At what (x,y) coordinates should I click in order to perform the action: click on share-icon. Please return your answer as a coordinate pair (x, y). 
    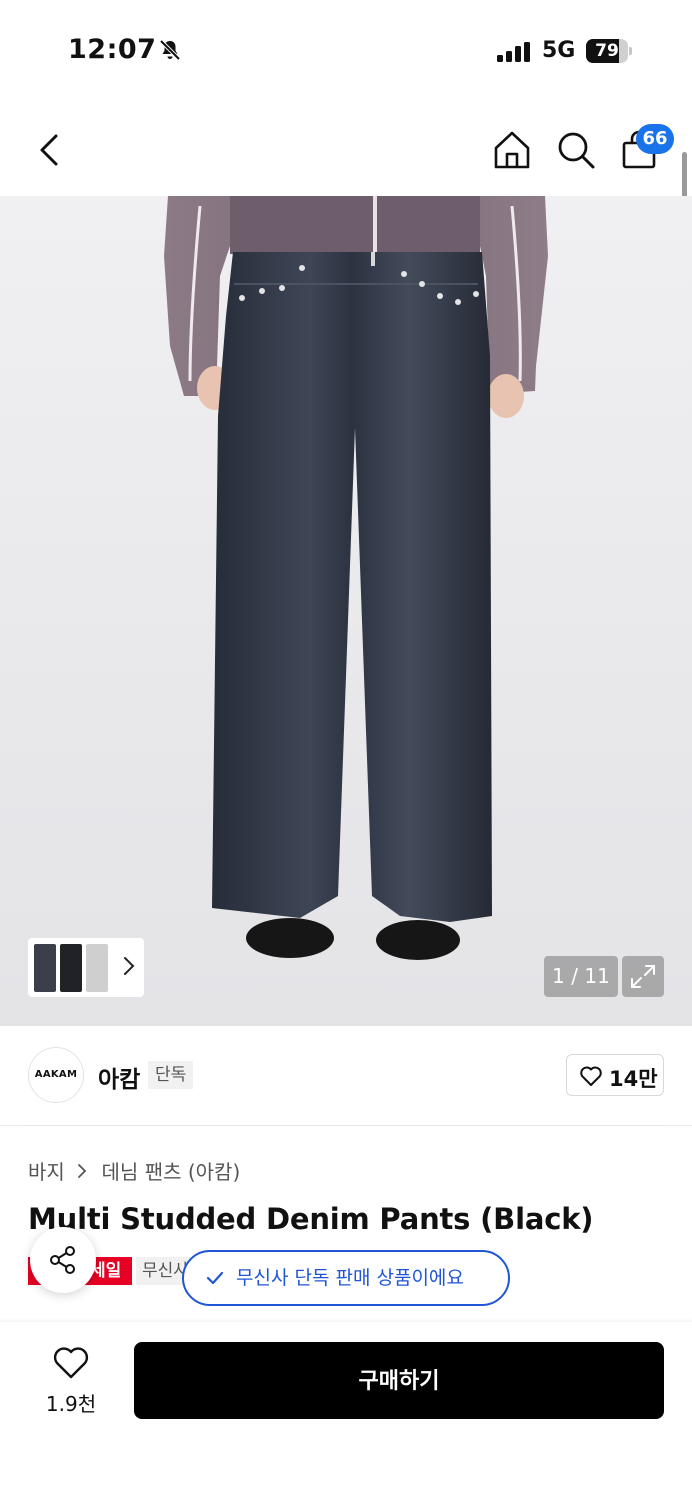
    Looking at the image, I should click on (62, 1260).